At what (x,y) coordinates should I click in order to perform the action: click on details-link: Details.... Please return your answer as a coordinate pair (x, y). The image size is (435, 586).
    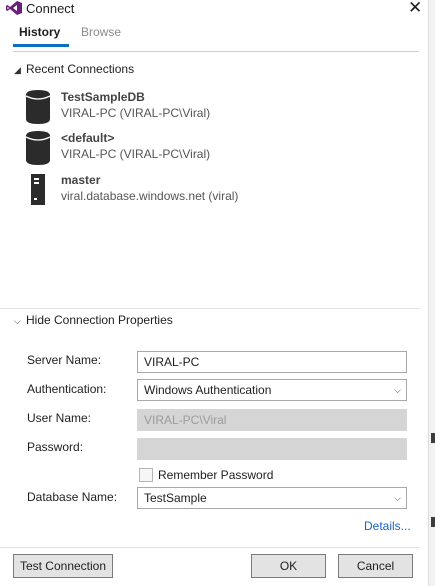
    Looking at the image, I should click on (387, 526).